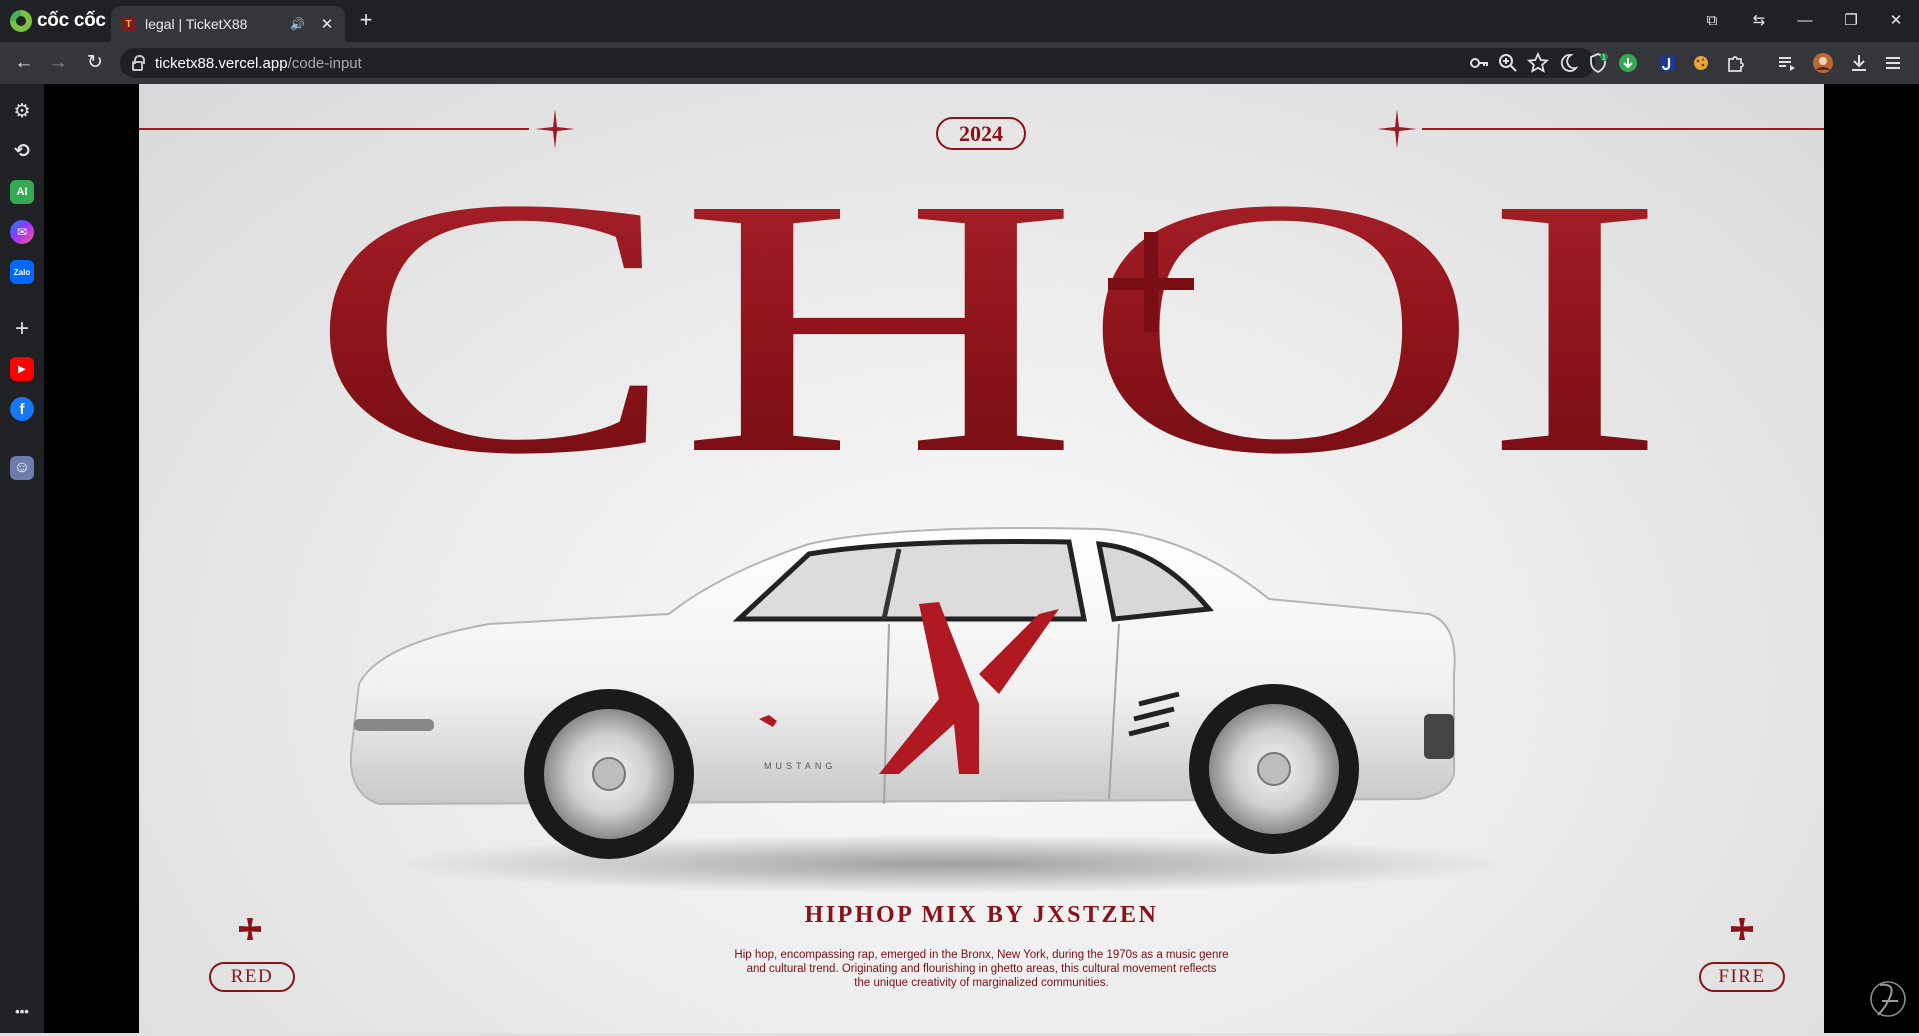 The image size is (1919, 1036). Describe the element at coordinates (1538, 63) in the screenshot. I see `star-icon` at that location.